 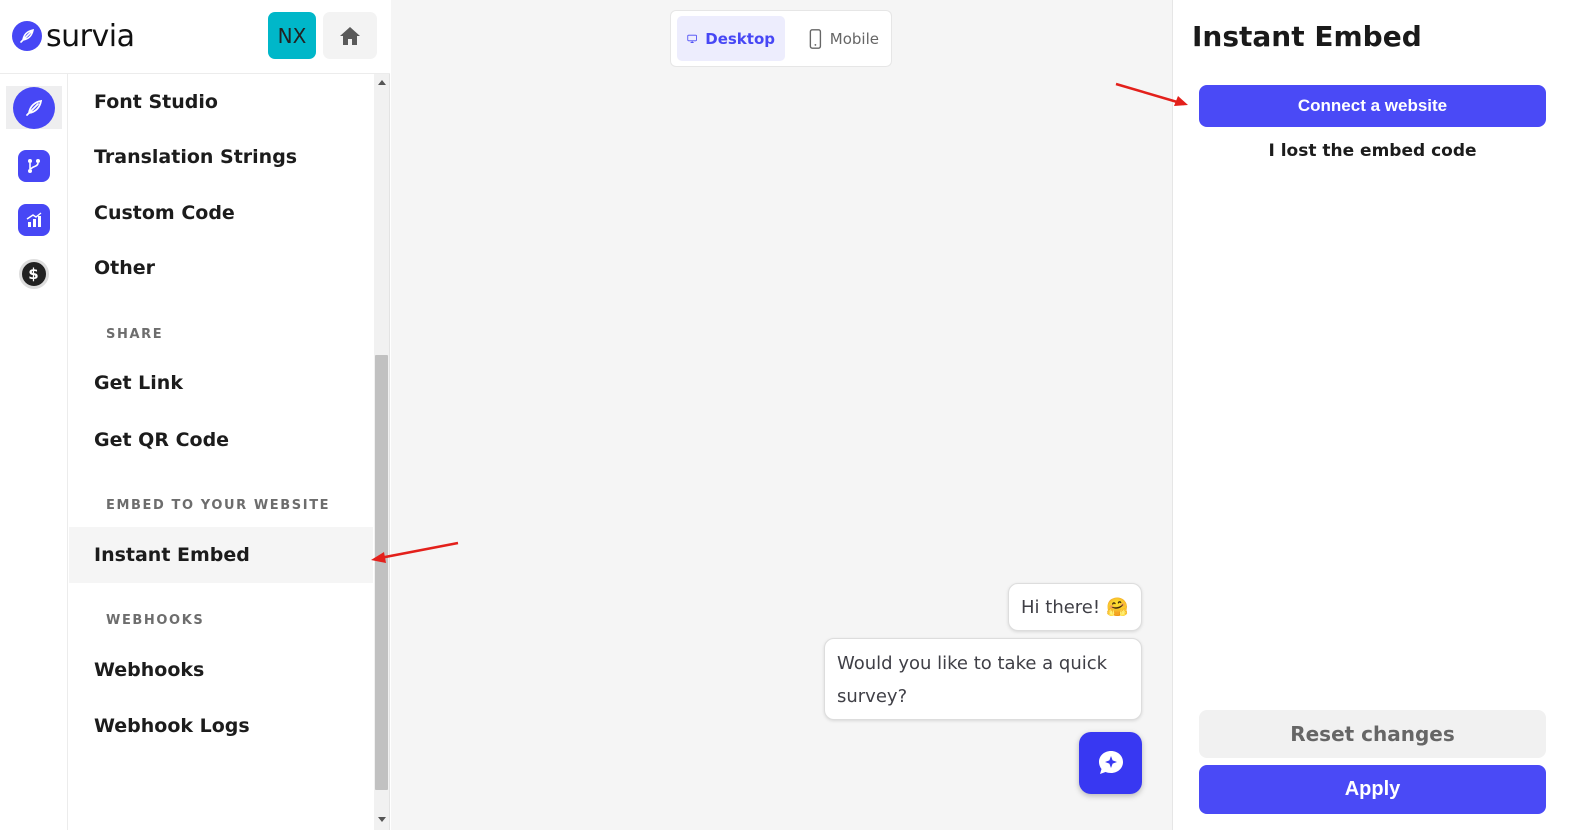 What do you see at coordinates (1372, 789) in the screenshot?
I see `apply-button: Apply` at bounding box center [1372, 789].